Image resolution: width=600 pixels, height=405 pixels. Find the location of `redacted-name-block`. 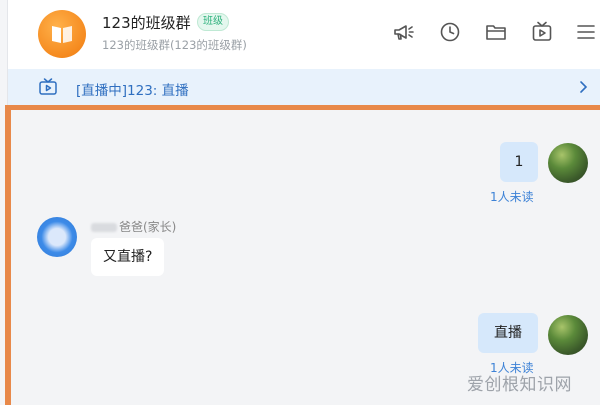

redacted-name-block is located at coordinates (104, 227).